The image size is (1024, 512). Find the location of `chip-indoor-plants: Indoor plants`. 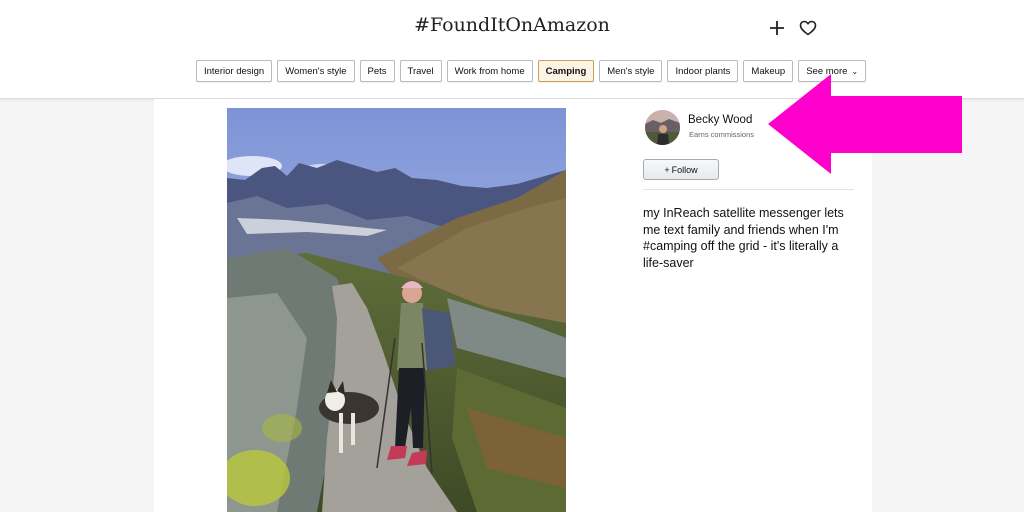

chip-indoor-plants: Indoor plants is located at coordinates (703, 71).